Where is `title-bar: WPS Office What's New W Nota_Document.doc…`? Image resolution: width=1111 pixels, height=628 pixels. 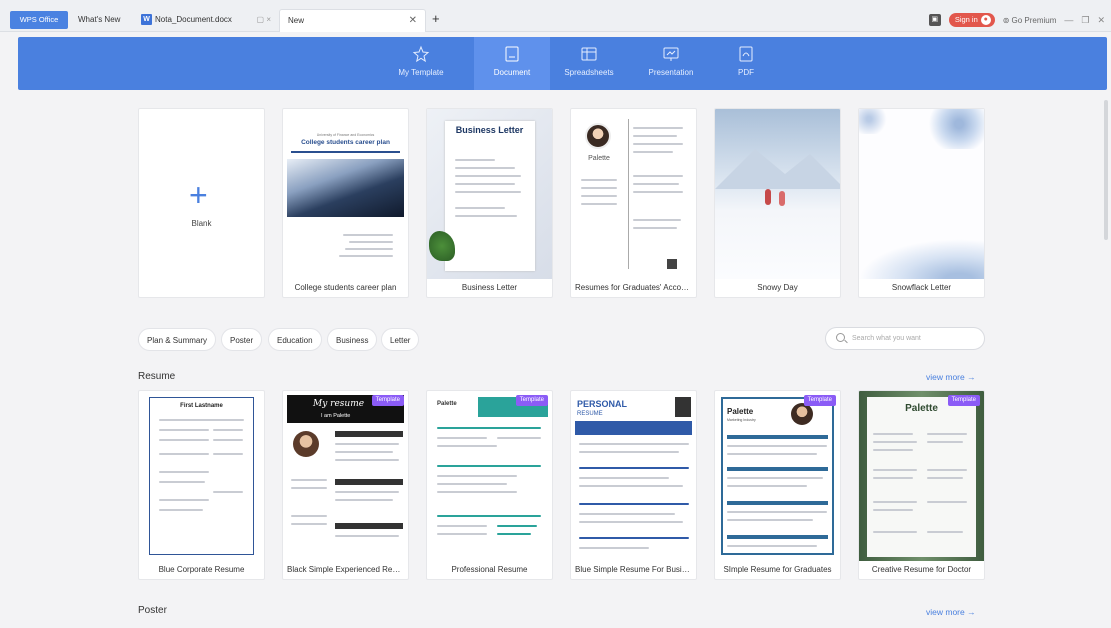
title-bar: WPS Office What's New W Nota_Document.doc… is located at coordinates (555, 16).